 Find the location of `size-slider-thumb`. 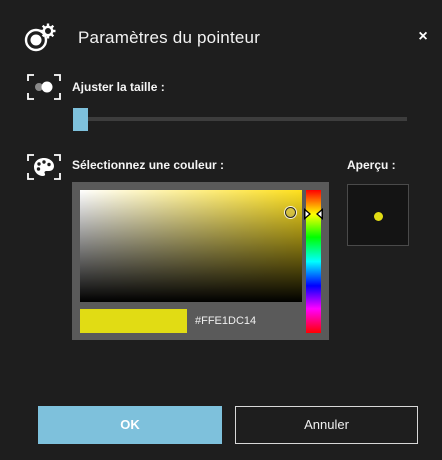

size-slider-thumb is located at coordinates (80, 119).